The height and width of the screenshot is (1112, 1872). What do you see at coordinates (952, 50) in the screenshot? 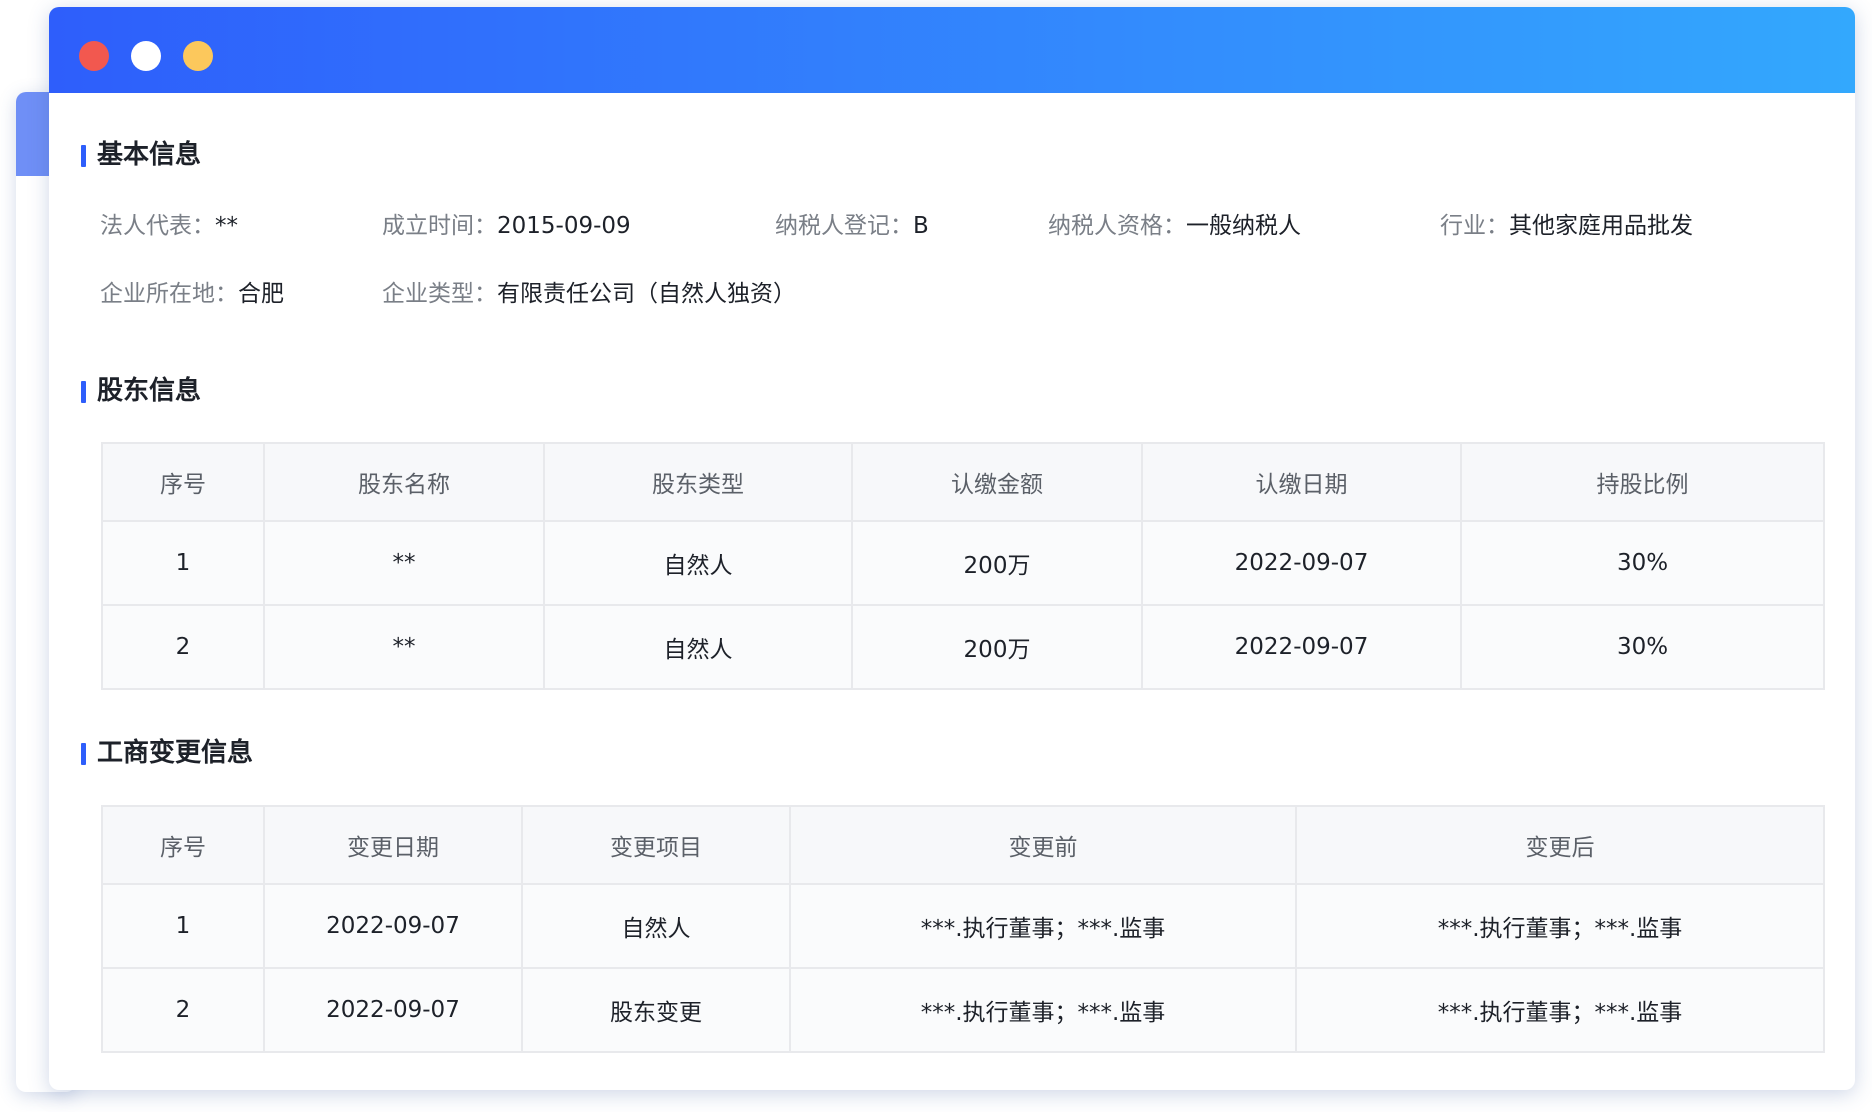
I see `window-title-bar` at bounding box center [952, 50].